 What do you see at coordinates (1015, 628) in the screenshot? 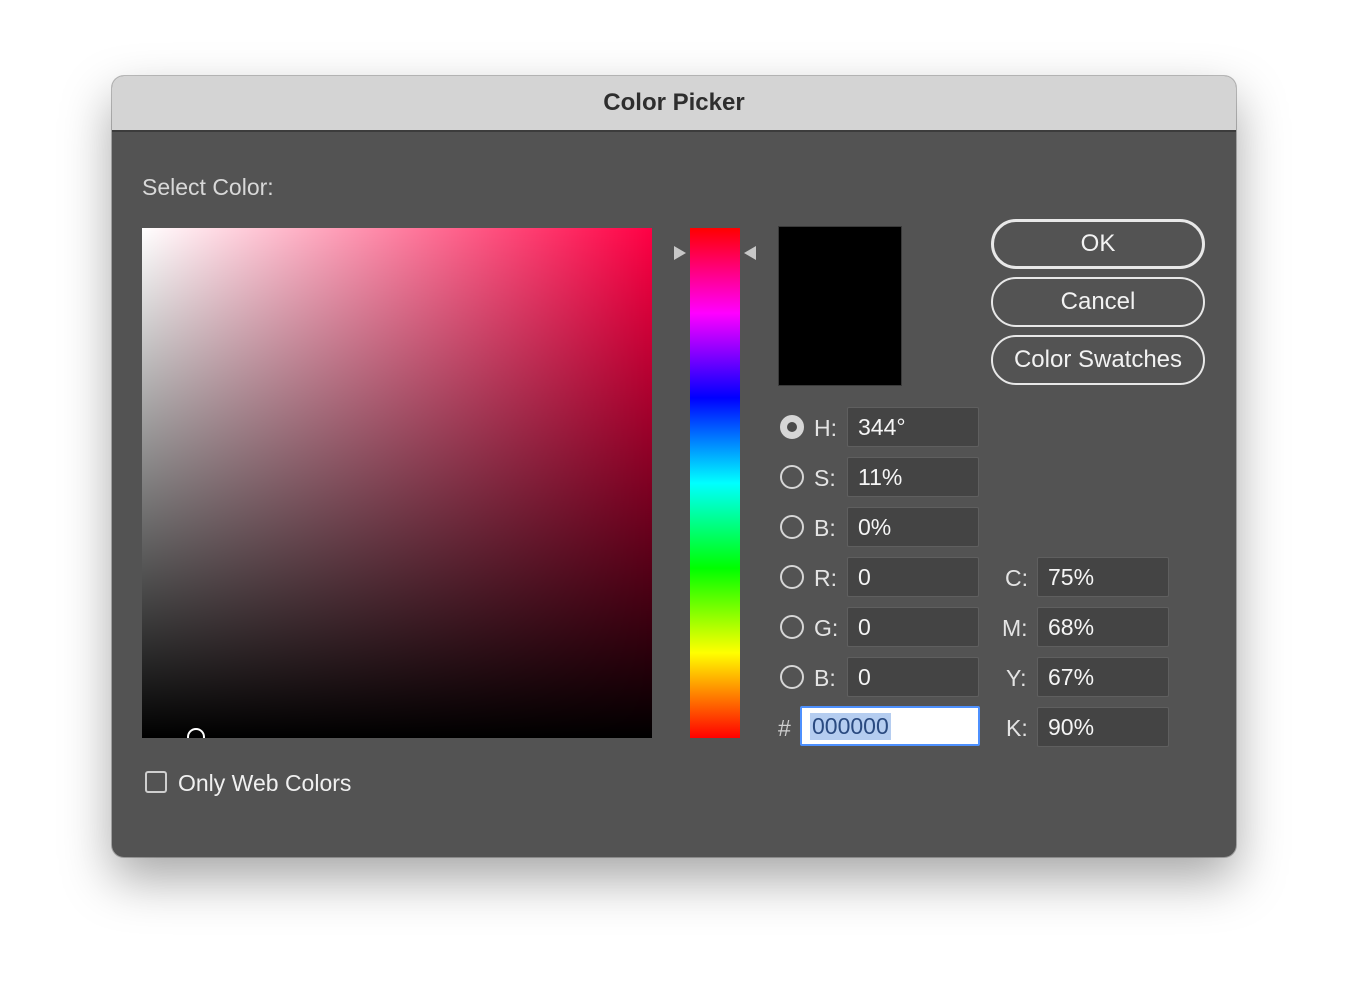
I see `magenta-label: M:` at bounding box center [1015, 628].